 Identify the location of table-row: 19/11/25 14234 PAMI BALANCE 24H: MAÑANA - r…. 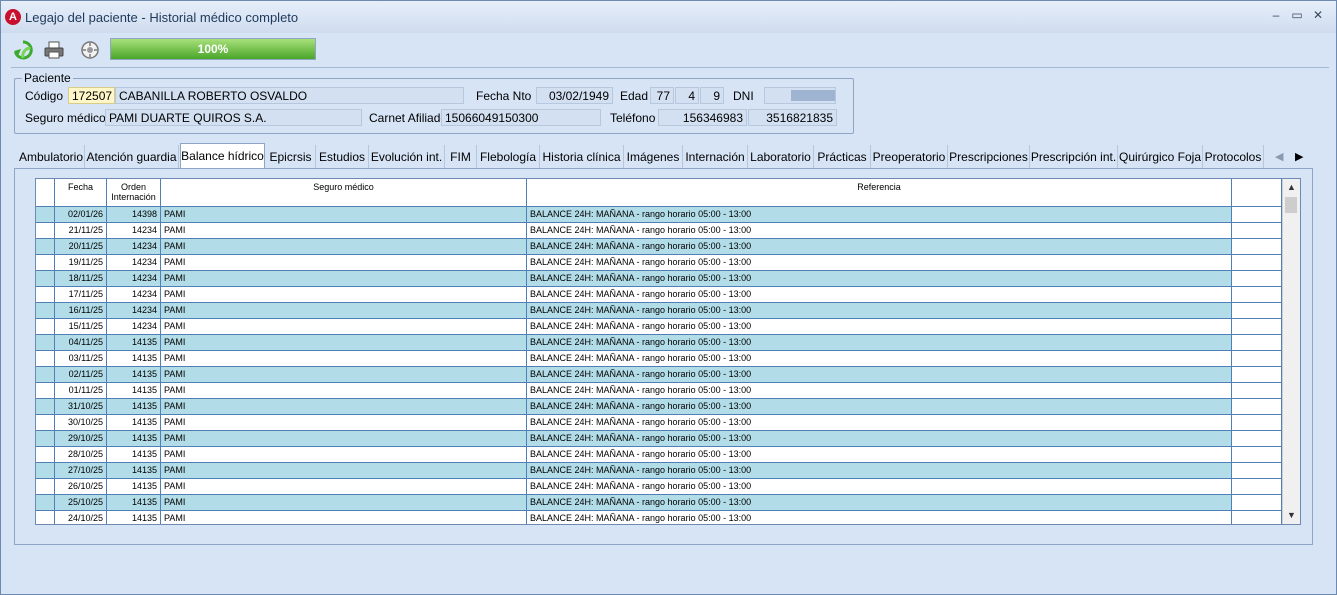
(659, 263).